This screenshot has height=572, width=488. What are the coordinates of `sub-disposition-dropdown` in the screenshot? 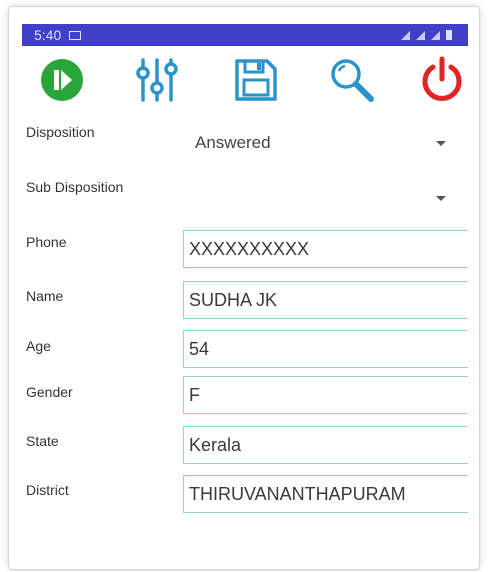 It's located at (325, 197).